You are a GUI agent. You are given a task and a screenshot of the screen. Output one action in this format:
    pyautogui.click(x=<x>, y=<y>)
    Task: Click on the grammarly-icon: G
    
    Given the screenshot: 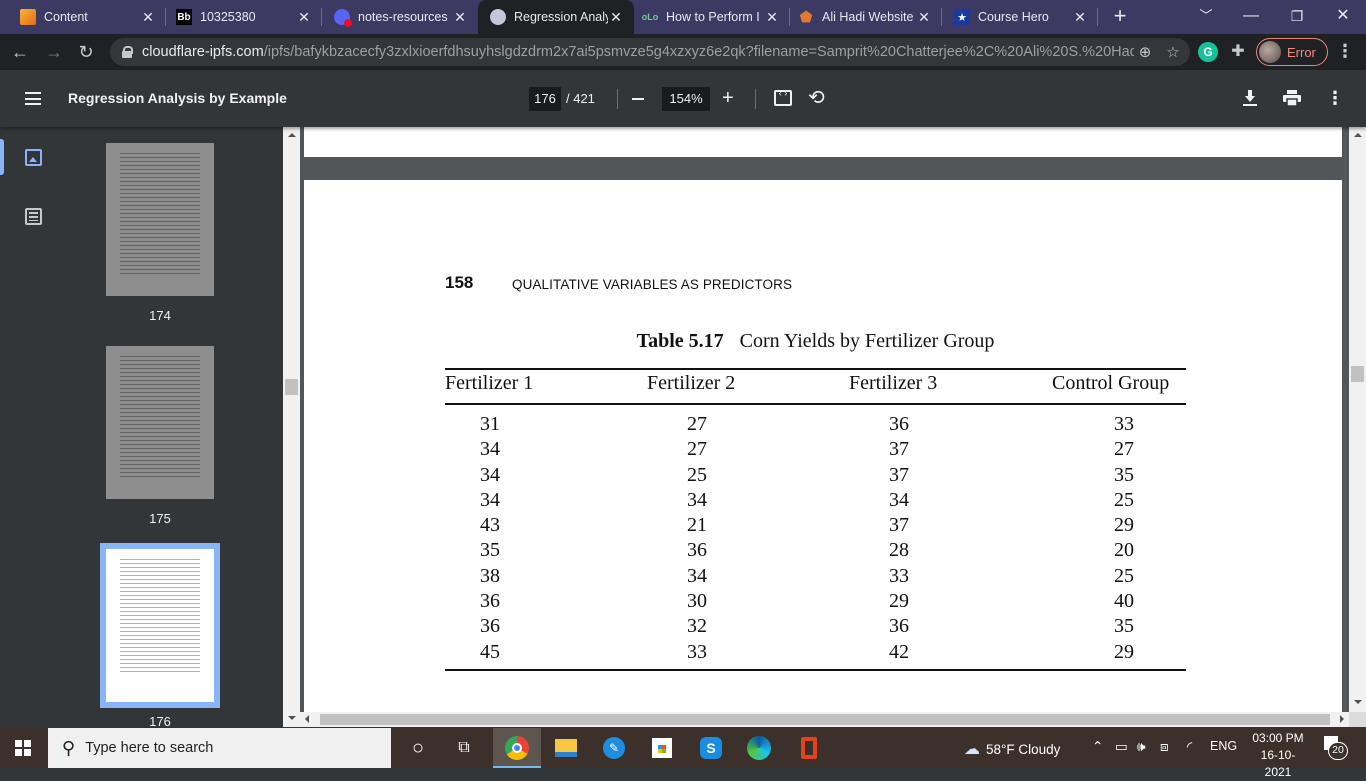 What is the action you would take?
    pyautogui.click(x=1208, y=52)
    